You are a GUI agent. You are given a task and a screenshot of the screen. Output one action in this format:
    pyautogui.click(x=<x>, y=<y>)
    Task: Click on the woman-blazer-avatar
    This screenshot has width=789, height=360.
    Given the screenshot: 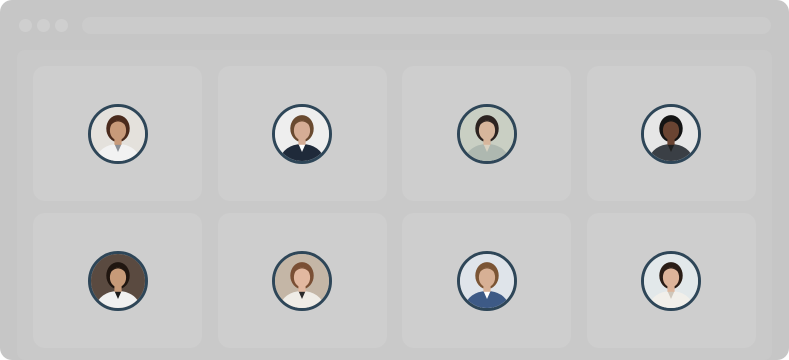 What is the action you would take?
    pyautogui.click(x=671, y=280)
    